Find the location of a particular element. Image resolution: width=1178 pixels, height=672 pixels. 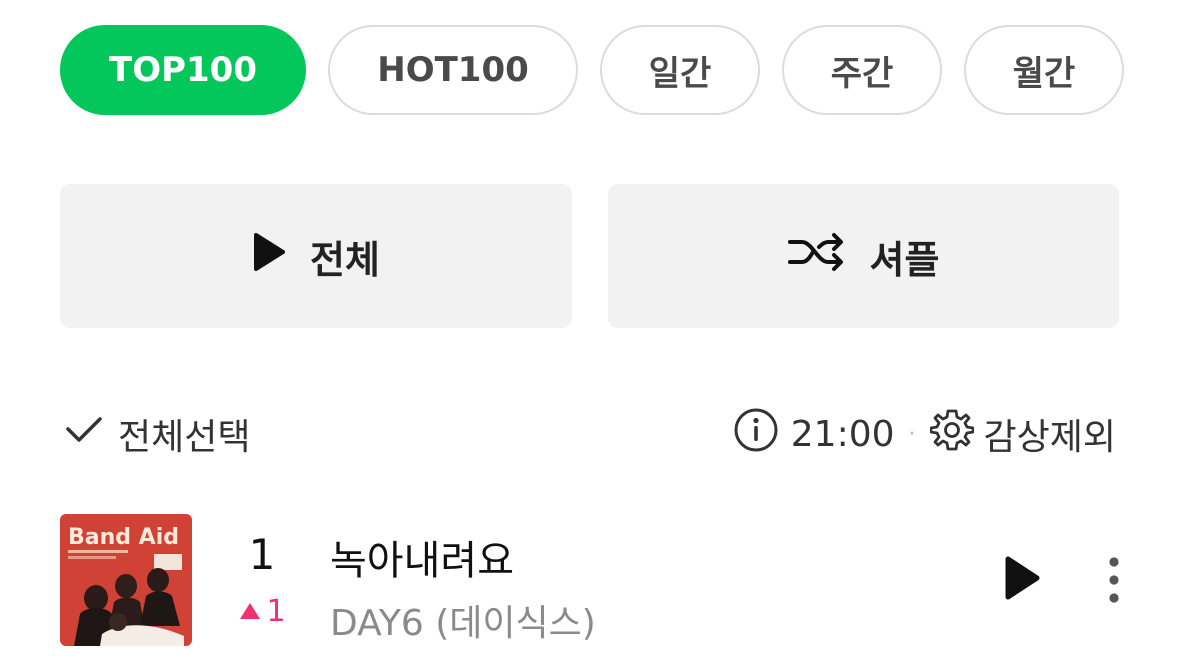

row-play-button is located at coordinates (1022, 580).